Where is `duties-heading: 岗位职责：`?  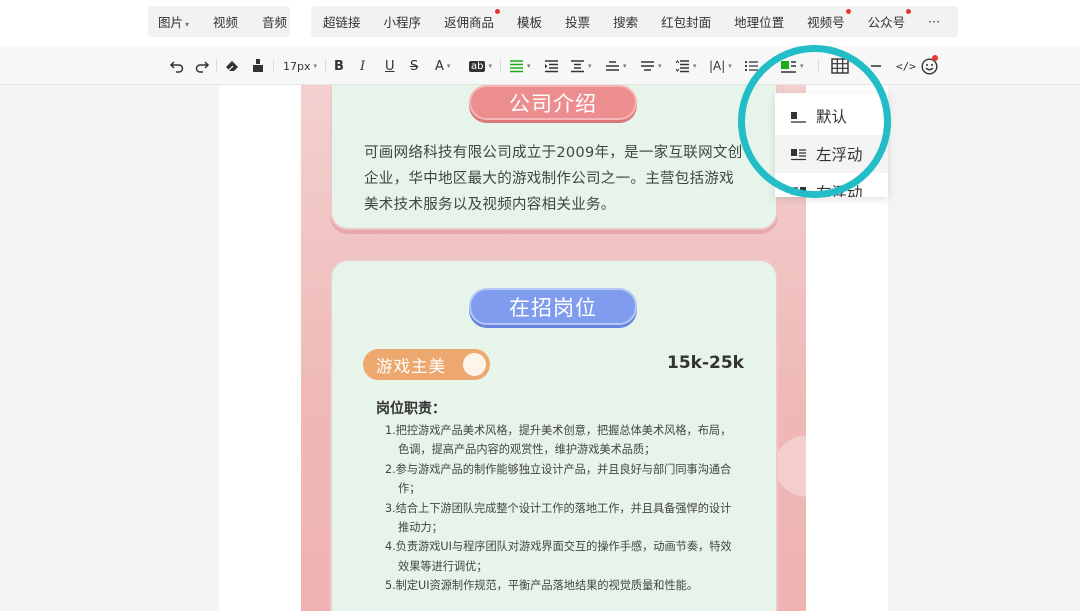 duties-heading: 岗位职责： is located at coordinates (411, 409).